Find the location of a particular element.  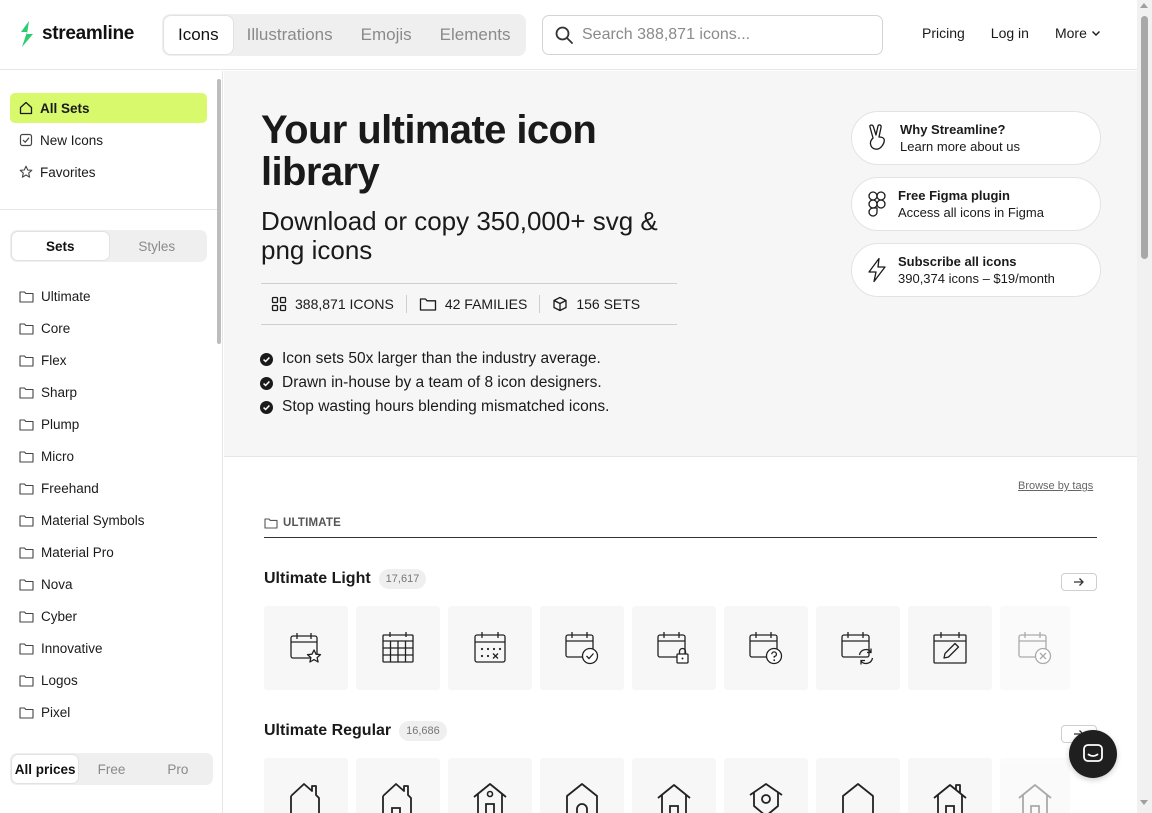

section-heading: ULTIMATE is located at coordinates (302, 523).